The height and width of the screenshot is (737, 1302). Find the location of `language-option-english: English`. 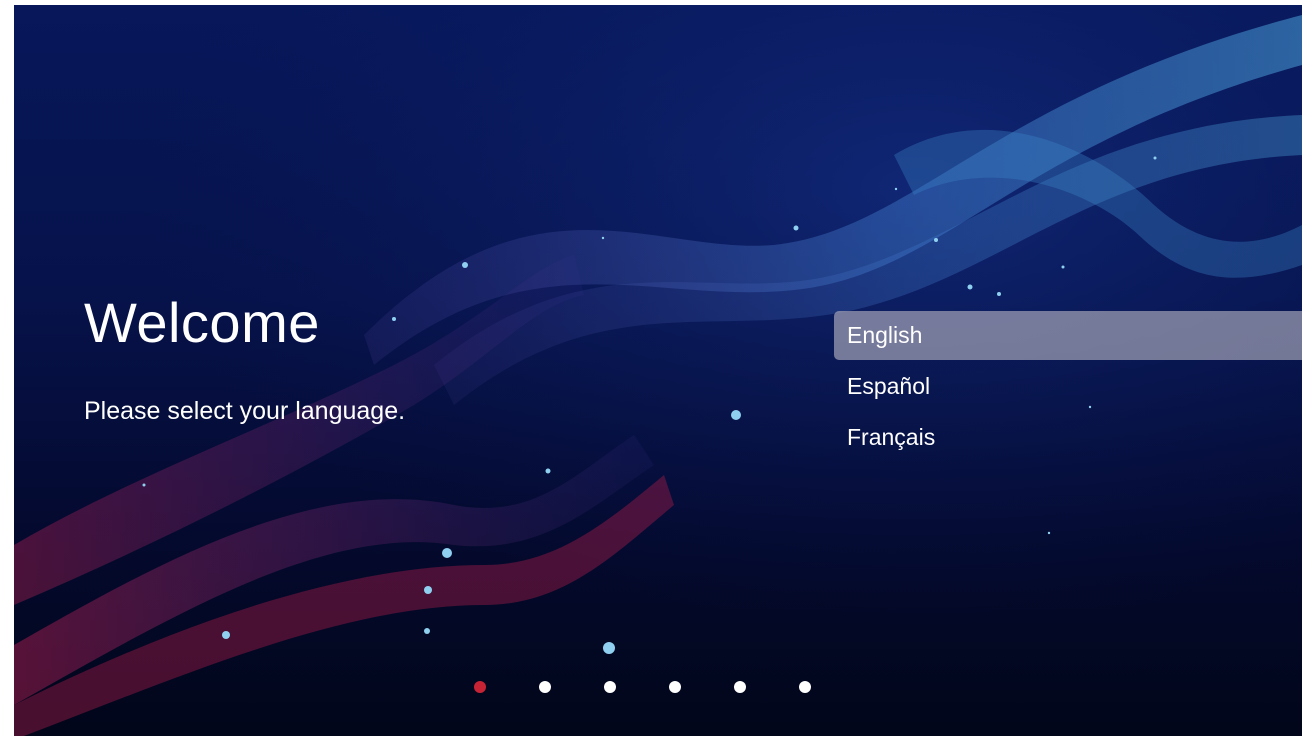

language-option-english: English is located at coordinates (1068, 335).